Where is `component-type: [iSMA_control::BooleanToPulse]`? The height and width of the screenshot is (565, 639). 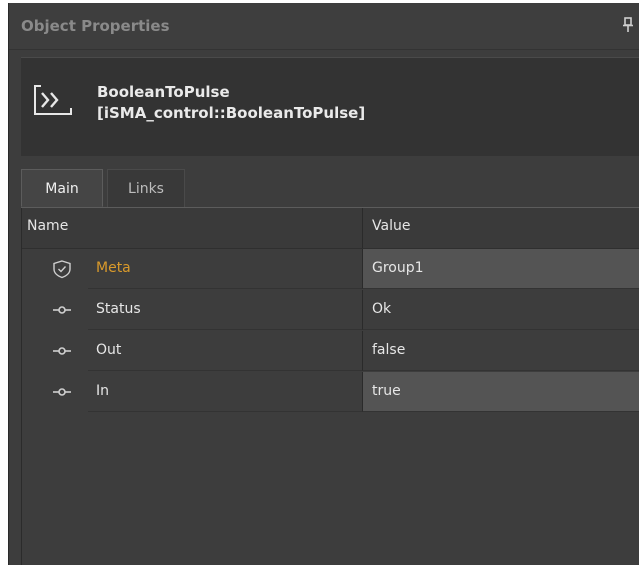
component-type: [iSMA_control::BooleanToPulse] is located at coordinates (231, 113).